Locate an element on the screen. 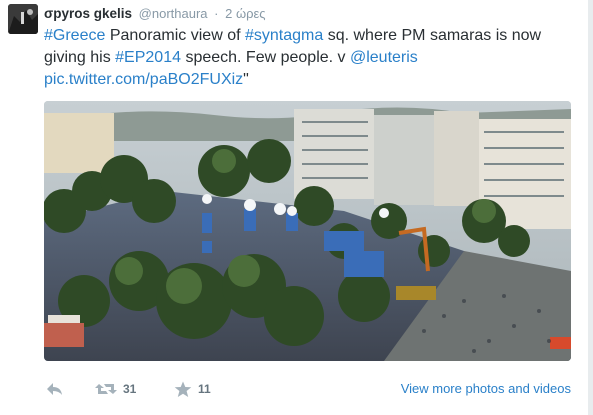 The image size is (593, 415). media-link: pic.twitter.com/paBO2FUXiz is located at coordinates (143, 79).